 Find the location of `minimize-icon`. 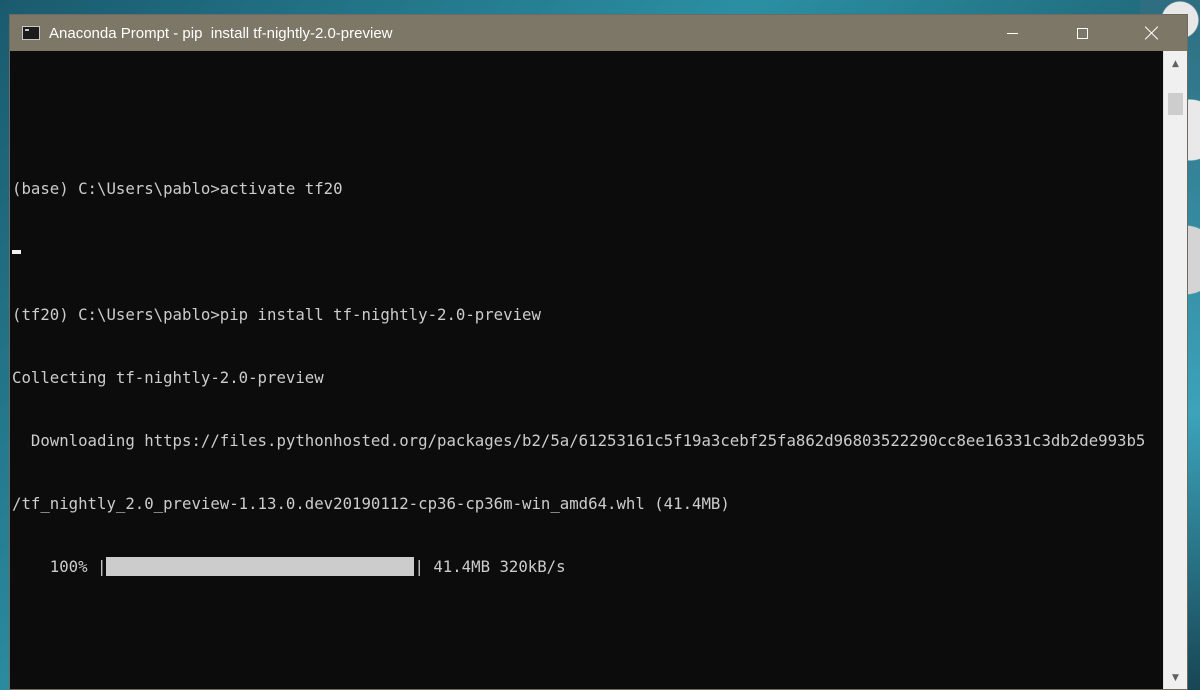

minimize-icon is located at coordinates (1012, 33).